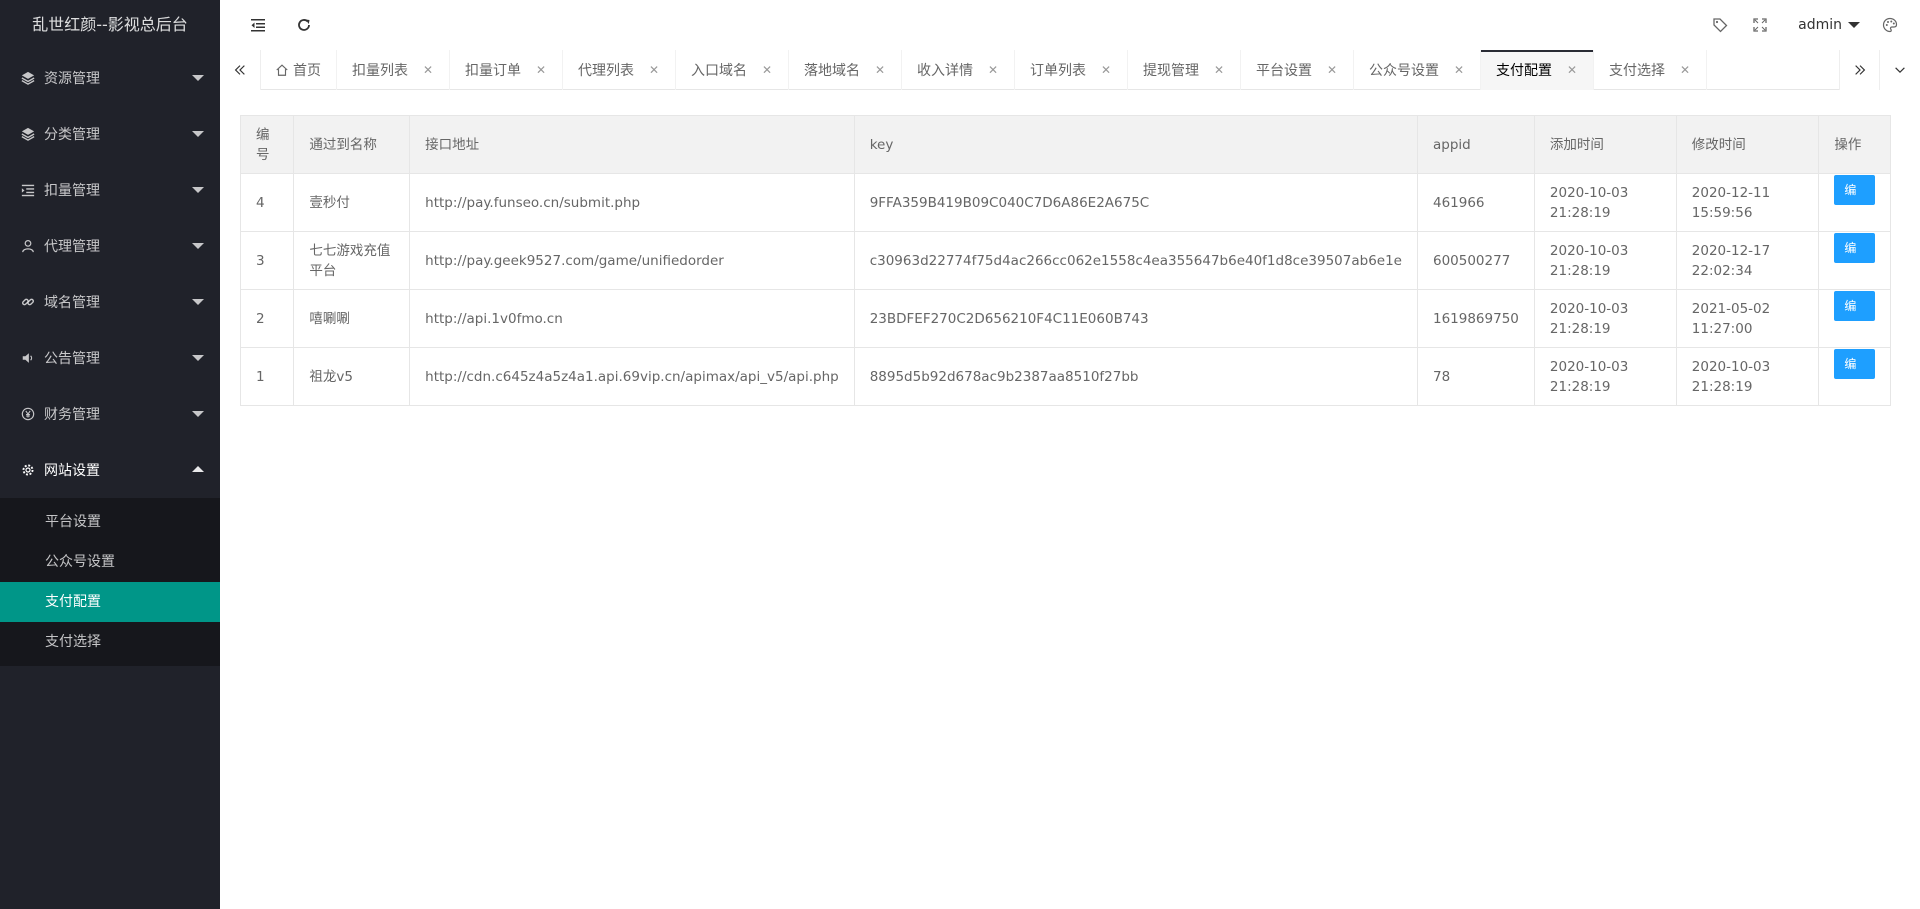 The width and height of the screenshot is (1920, 909). What do you see at coordinates (267, 260) in the screenshot?
I see `cell-id: 3` at bounding box center [267, 260].